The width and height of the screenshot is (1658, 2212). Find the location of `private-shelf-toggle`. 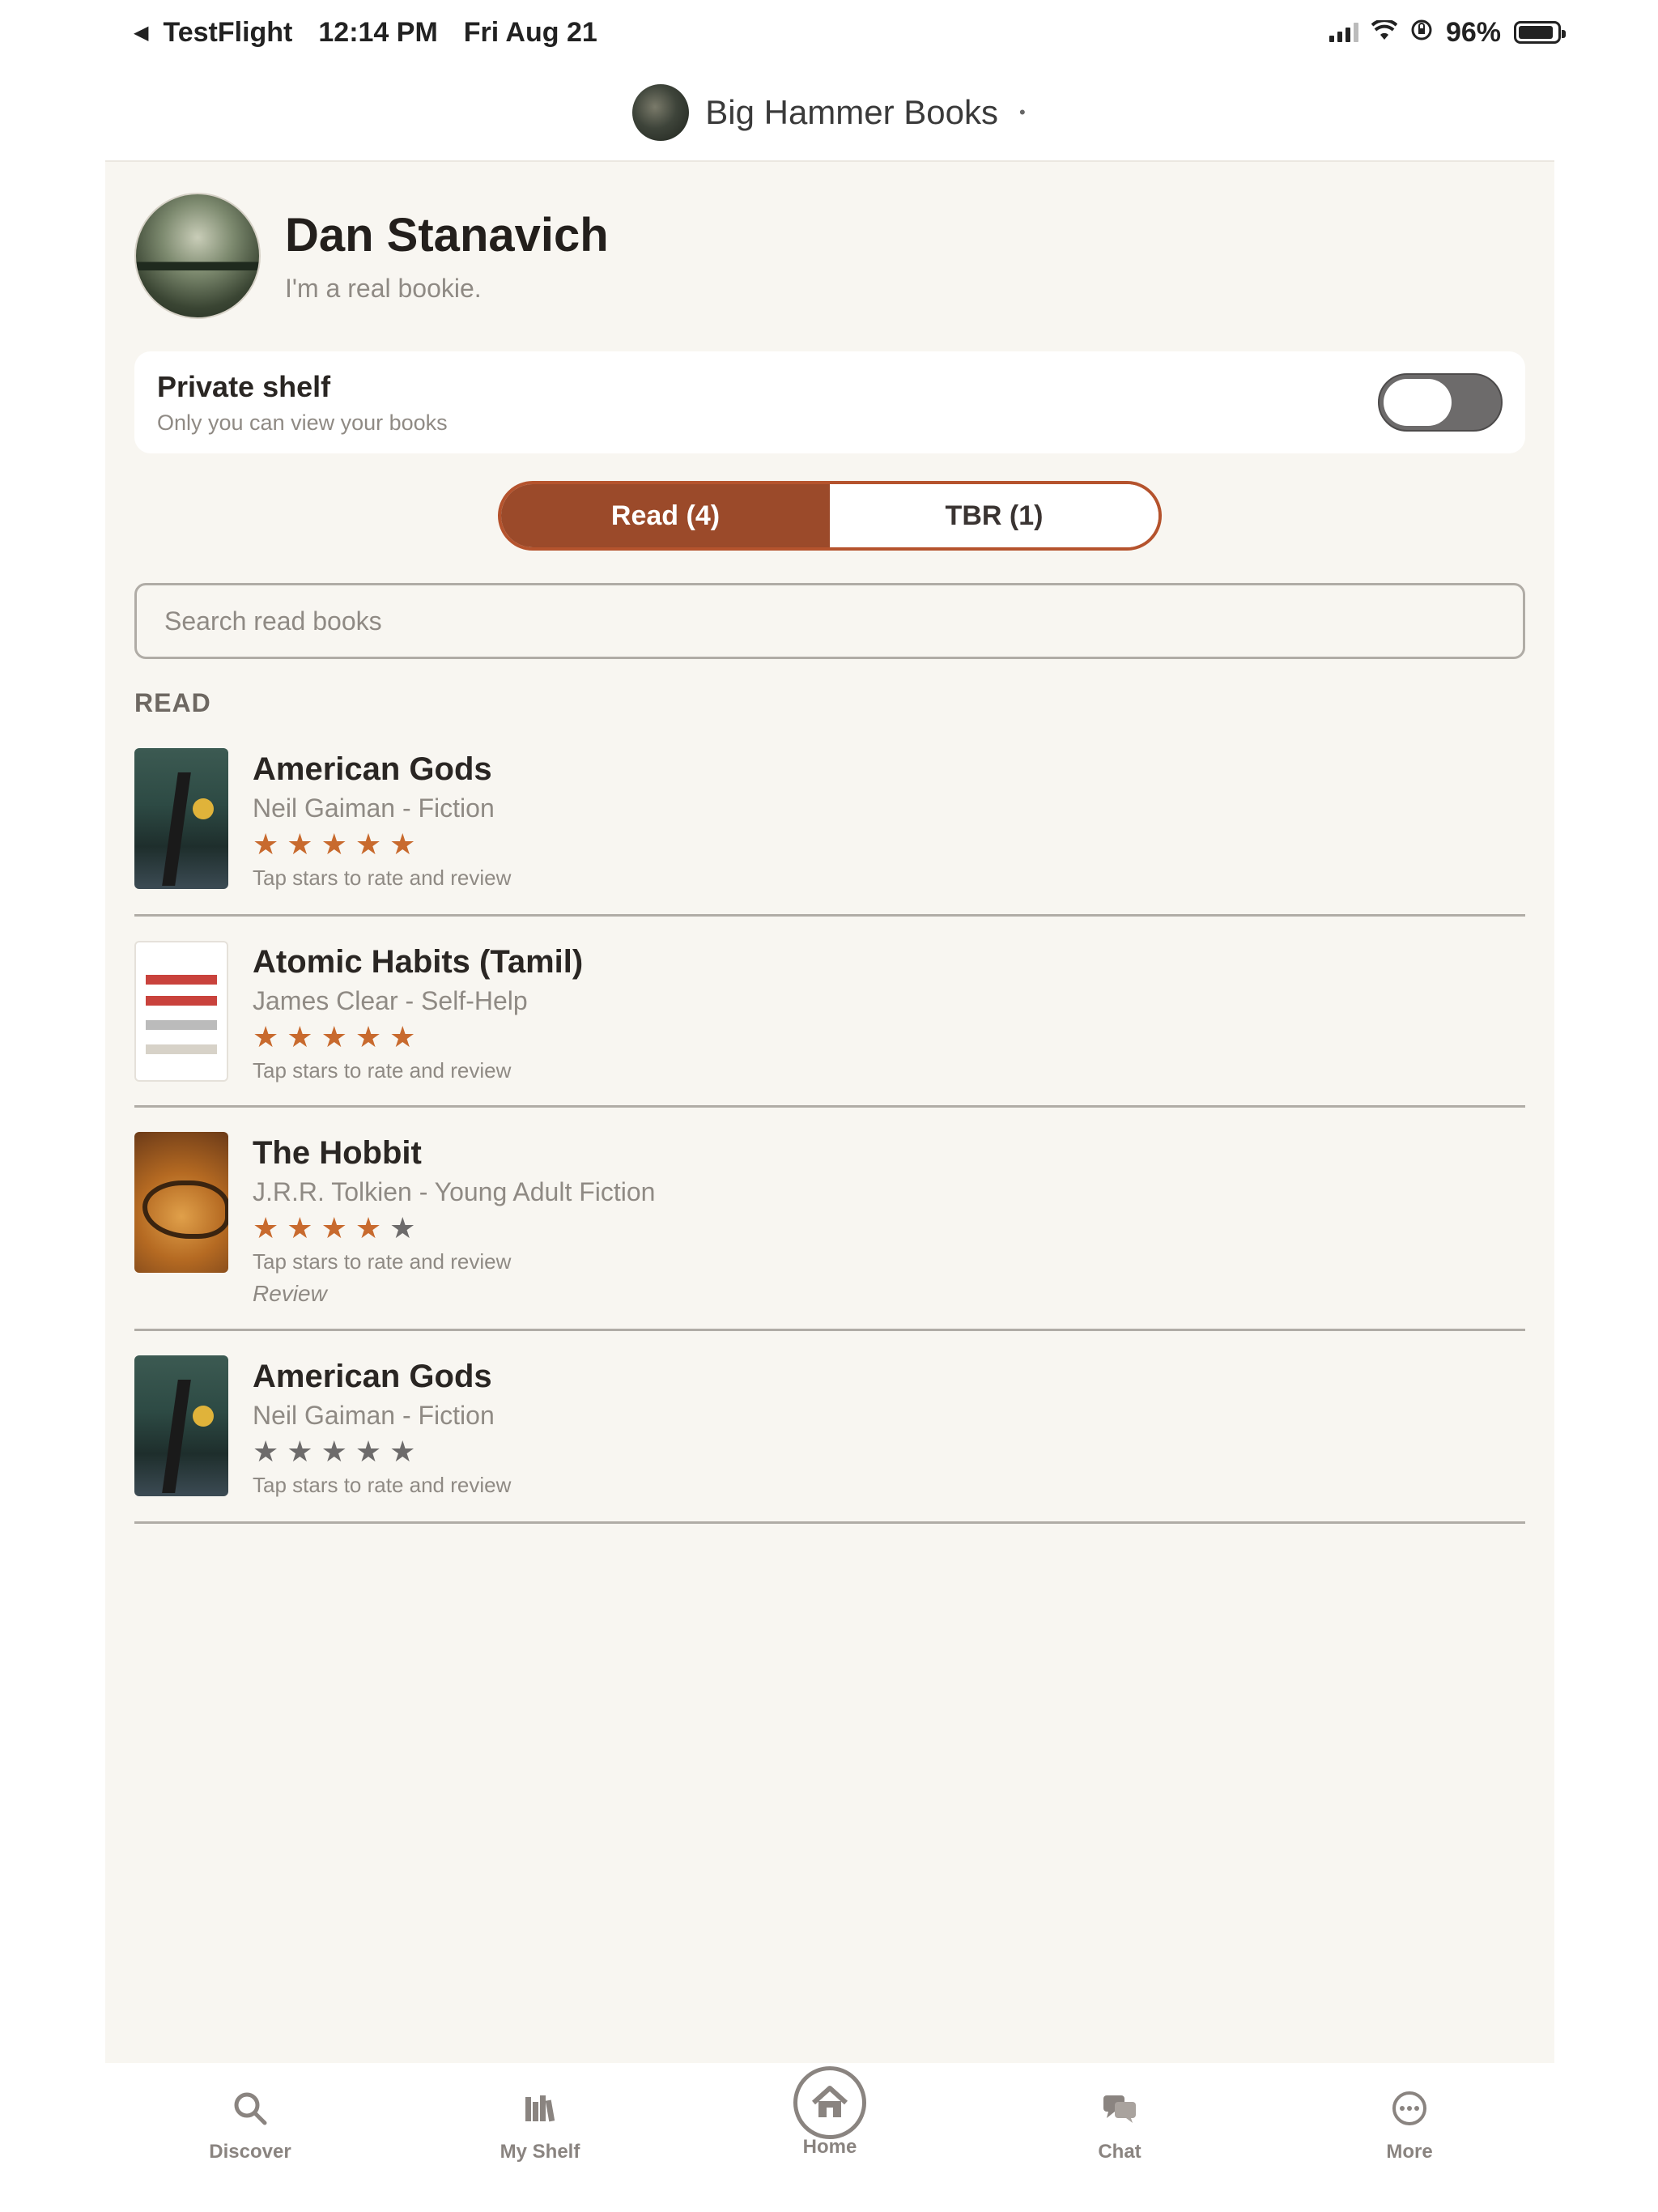

private-shelf-toggle is located at coordinates (1440, 403).